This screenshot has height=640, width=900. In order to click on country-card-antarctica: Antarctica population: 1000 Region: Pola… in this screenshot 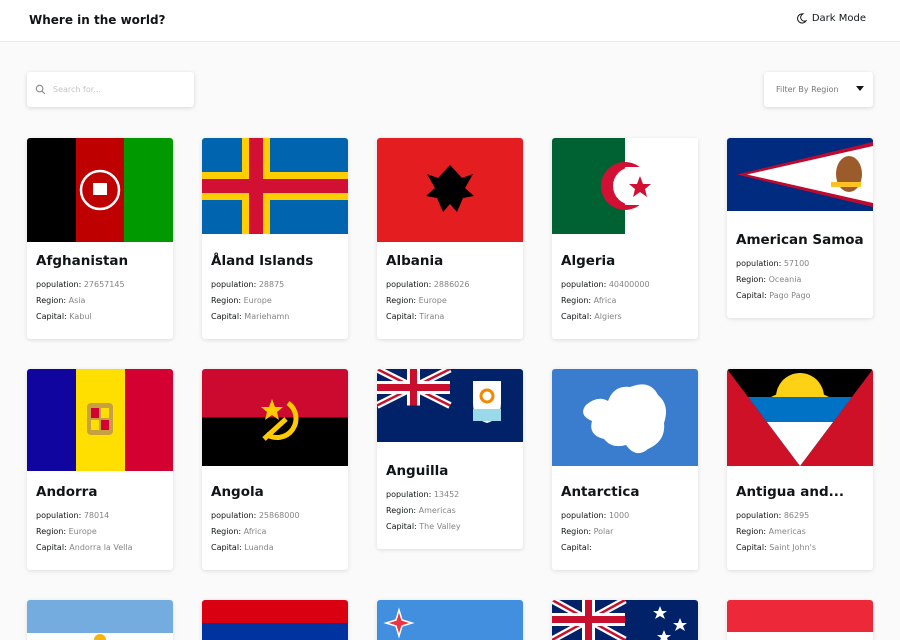, I will do `click(625, 469)`.